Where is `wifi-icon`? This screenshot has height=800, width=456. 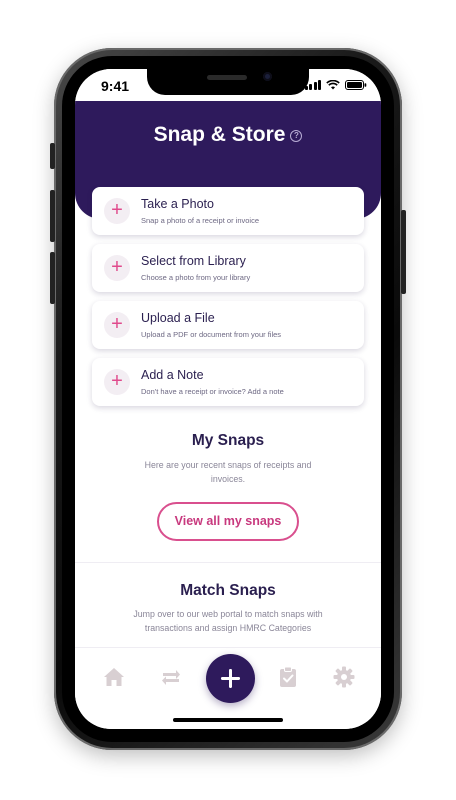 wifi-icon is located at coordinates (333, 85).